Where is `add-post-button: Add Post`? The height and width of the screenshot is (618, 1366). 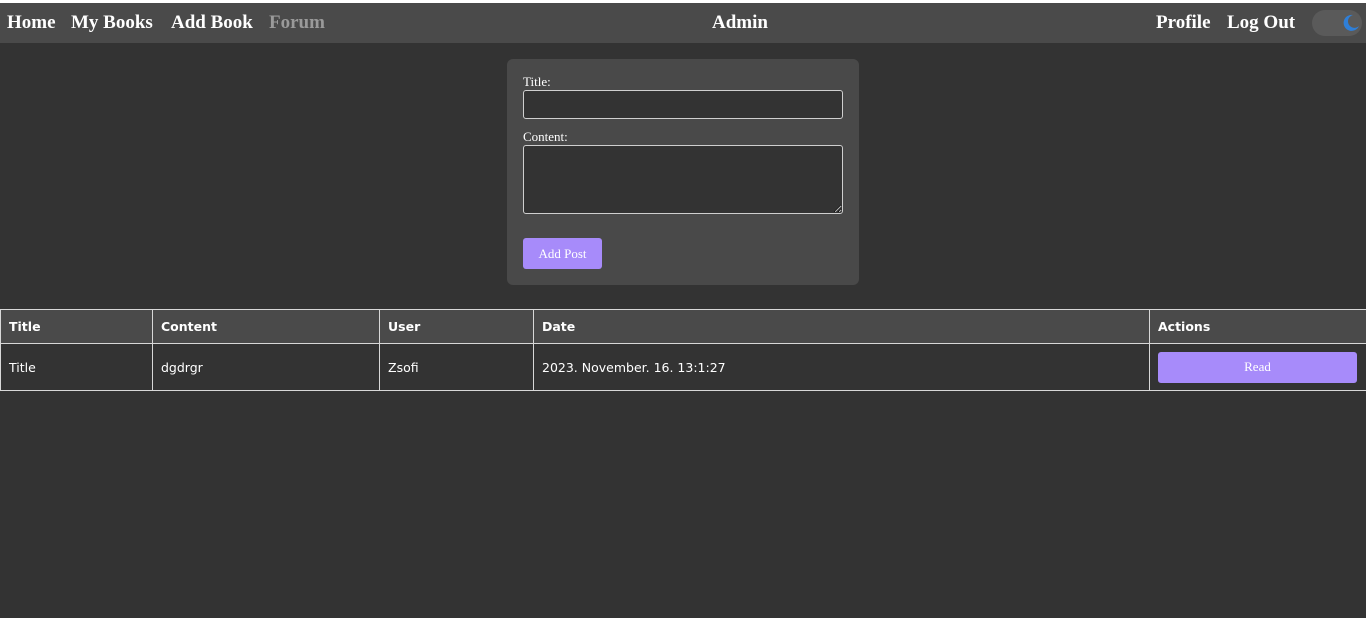 add-post-button: Add Post is located at coordinates (562, 253).